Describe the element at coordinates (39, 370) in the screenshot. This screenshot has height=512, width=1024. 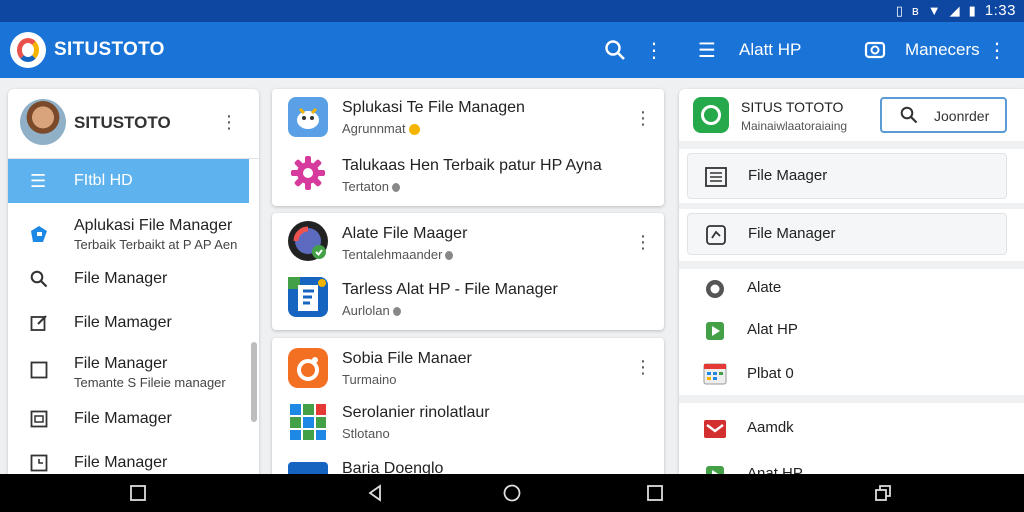
I see `checkbox-icon` at that location.